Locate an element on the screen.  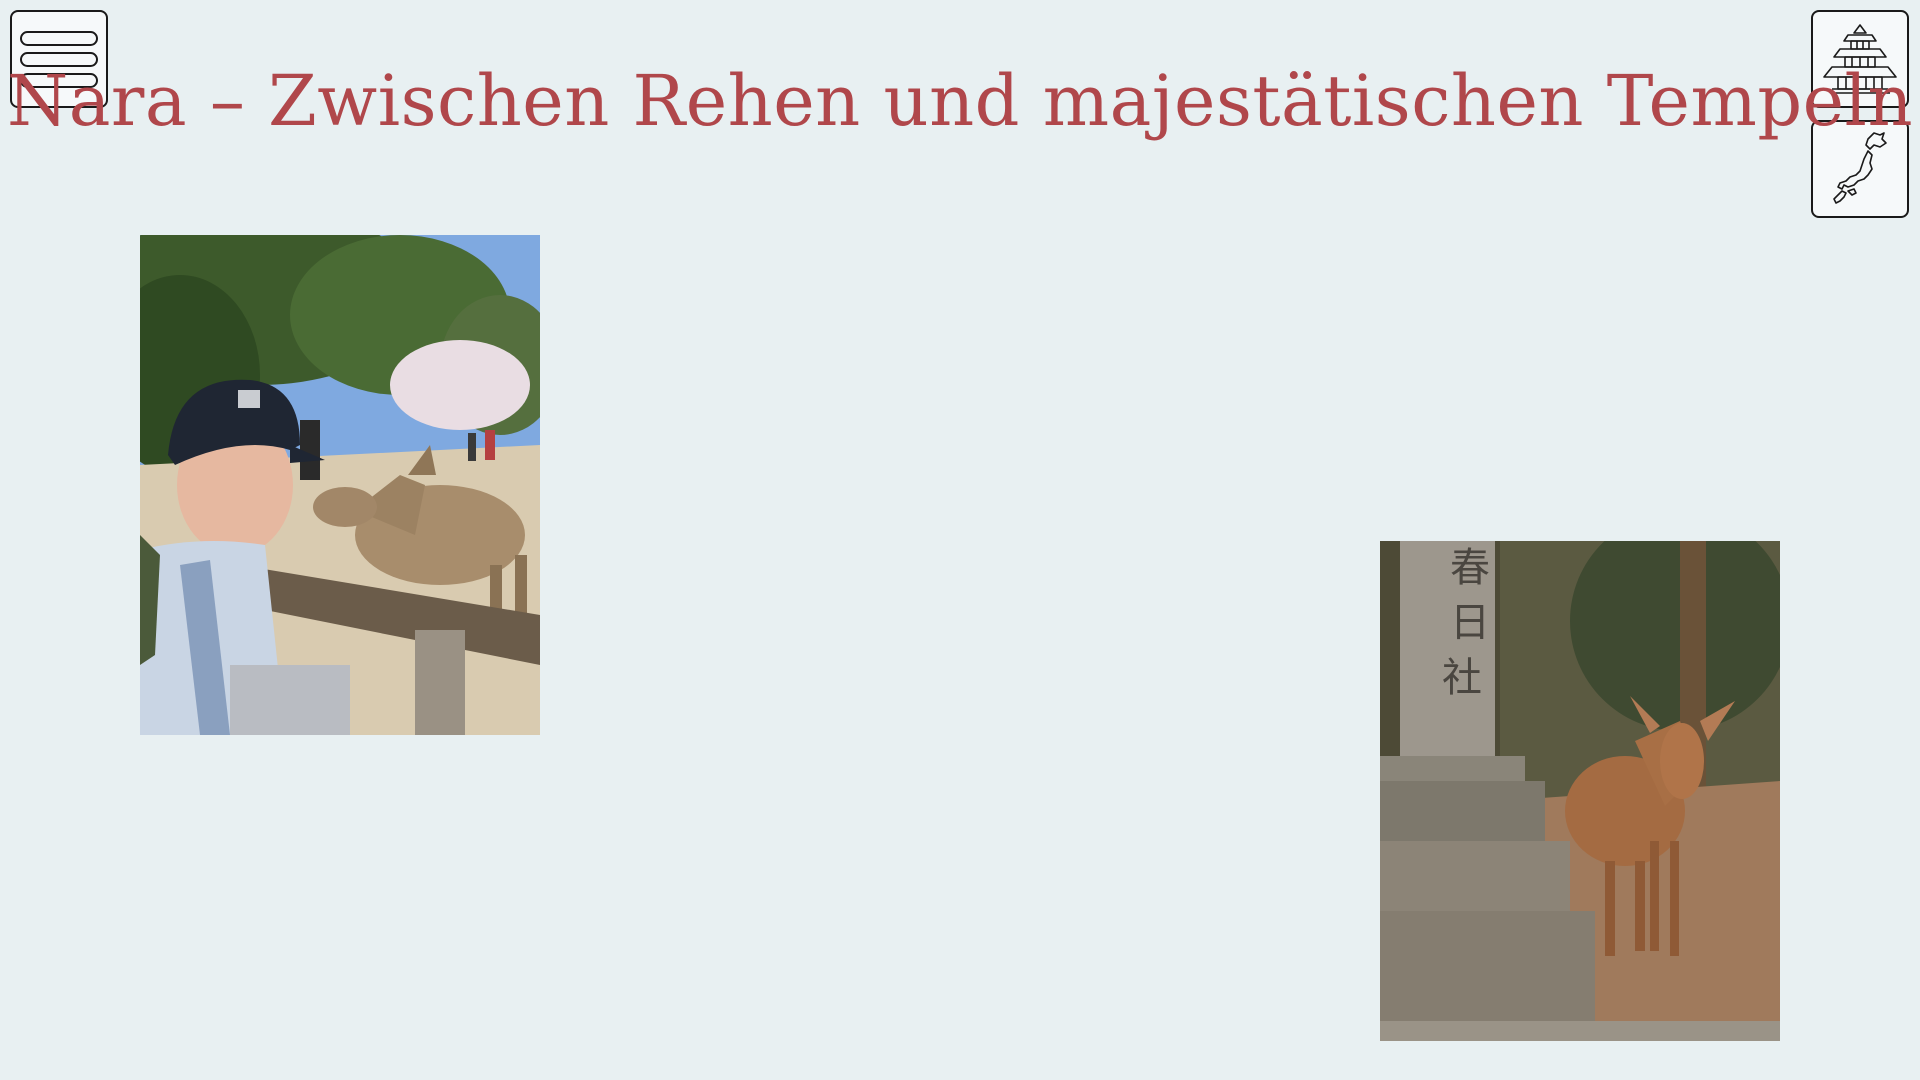
selfie-with-deer-photo is located at coordinates (340, 485).